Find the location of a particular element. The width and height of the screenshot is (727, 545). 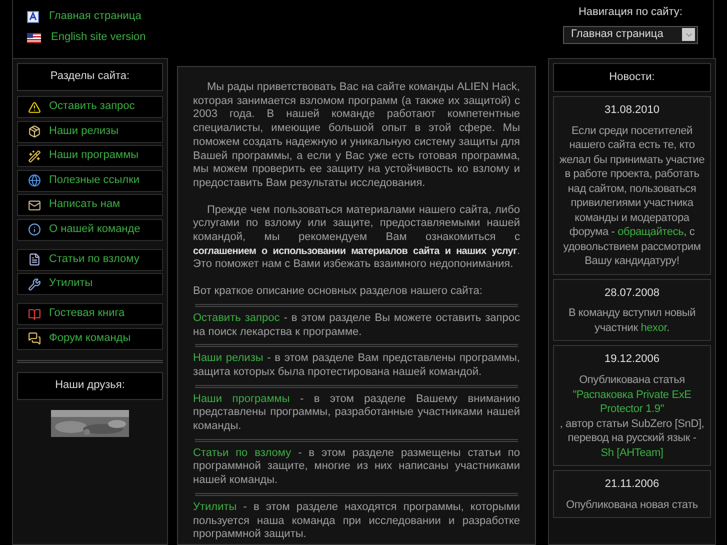

section-link: Статьи по взлому is located at coordinates (242, 452).